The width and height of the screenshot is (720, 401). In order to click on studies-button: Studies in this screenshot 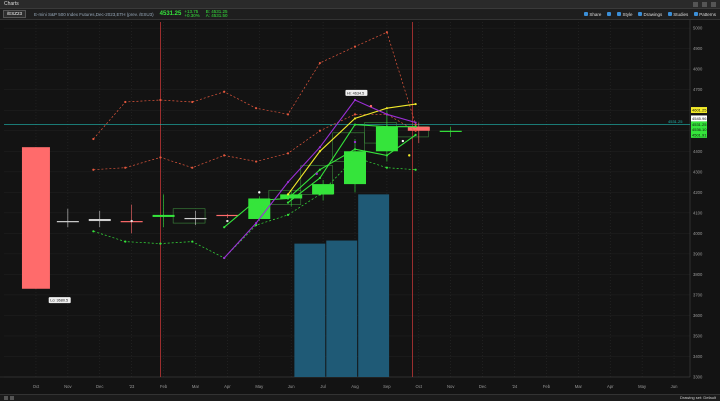, I will do `click(678, 14)`.